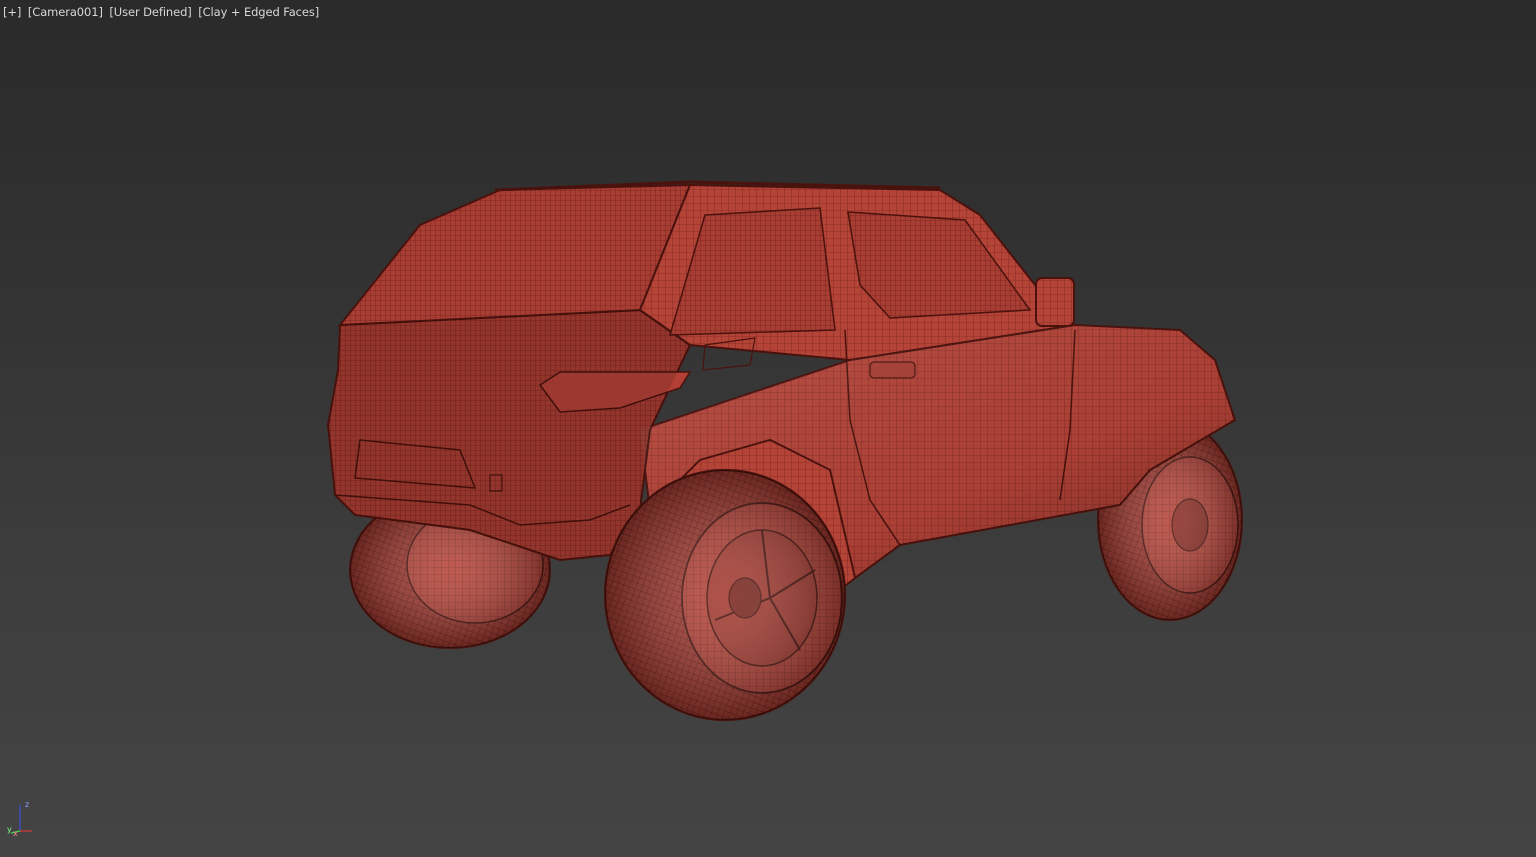 The image size is (1536, 857). Describe the element at coordinates (725, 595) in the screenshot. I see `rear-right-wheel` at that location.